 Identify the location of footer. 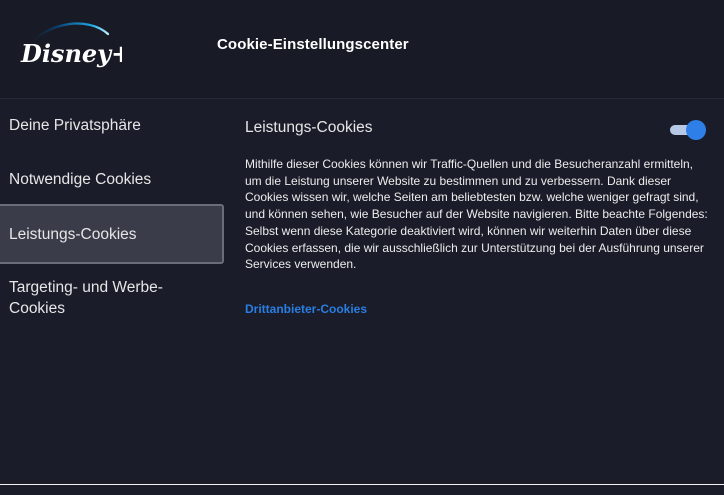
(362, 490).